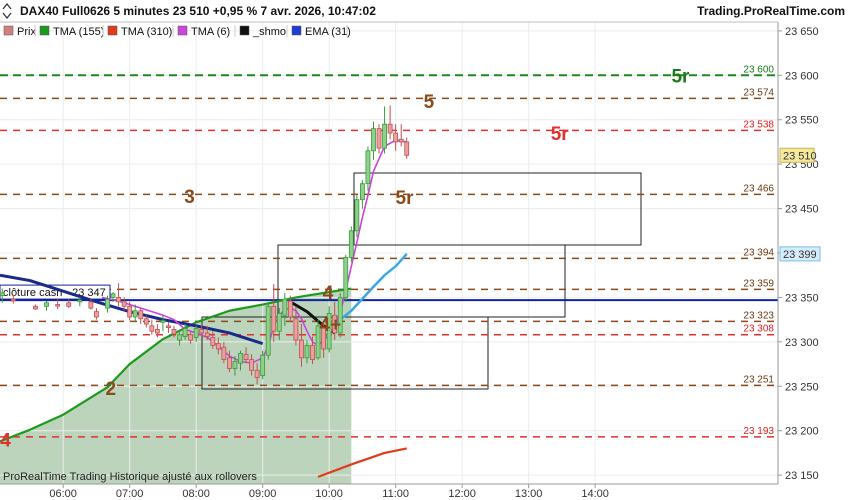 This screenshot has width=850, height=500. What do you see at coordinates (758, 329) in the screenshot?
I see `level-label: 23 308` at bounding box center [758, 329].